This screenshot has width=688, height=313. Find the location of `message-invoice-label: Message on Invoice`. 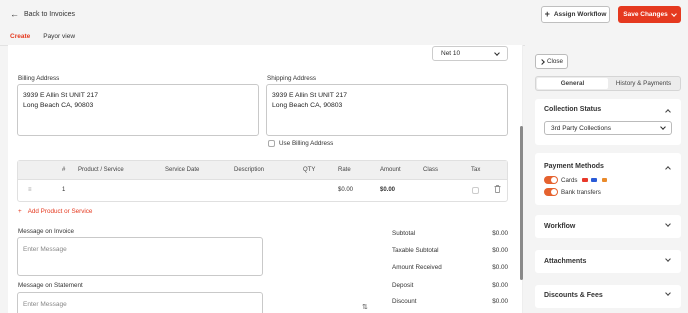

message-invoice-label: Message on Invoice is located at coordinates (46, 231).